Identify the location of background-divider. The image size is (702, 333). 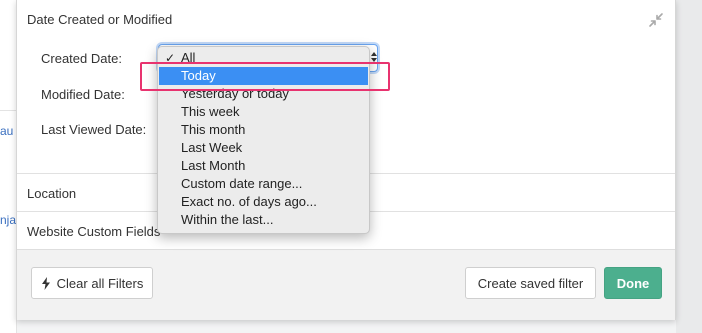
(8, 110).